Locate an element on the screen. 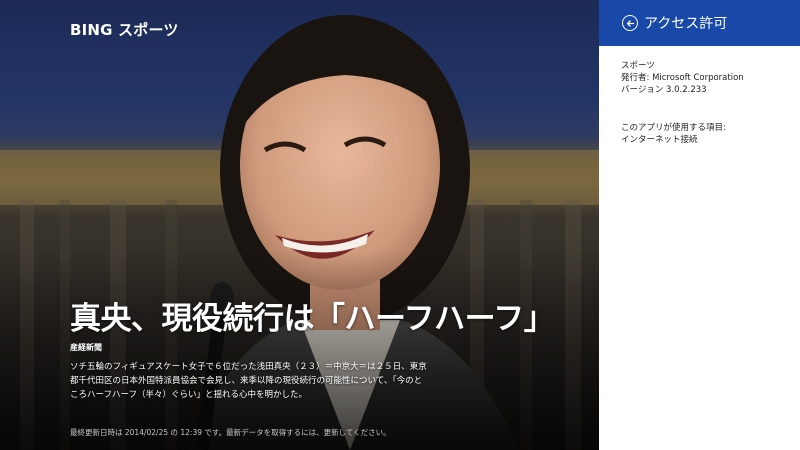  panel-title: アクセス許可 is located at coordinates (686, 24).